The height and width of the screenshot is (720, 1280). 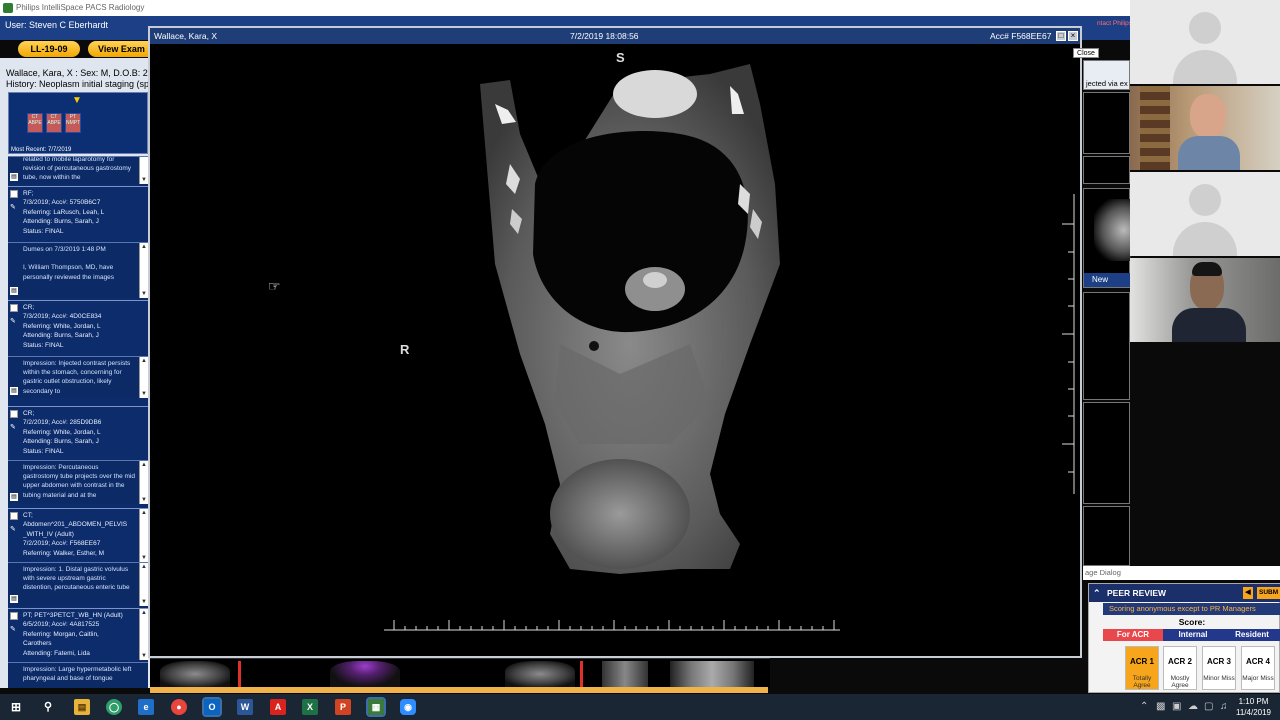 What do you see at coordinates (1160, 706) in the screenshot?
I see `tray-app-icon: ▩` at bounding box center [1160, 706].